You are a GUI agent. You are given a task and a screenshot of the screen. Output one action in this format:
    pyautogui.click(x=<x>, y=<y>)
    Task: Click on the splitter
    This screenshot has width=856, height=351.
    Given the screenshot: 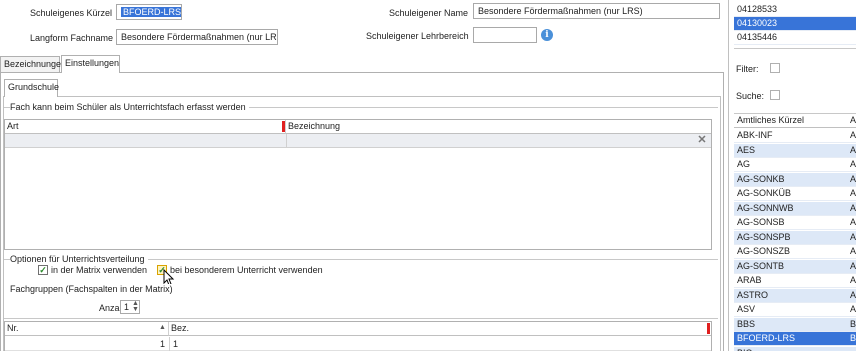 What is the action you would take?
    pyautogui.click(x=728, y=175)
    